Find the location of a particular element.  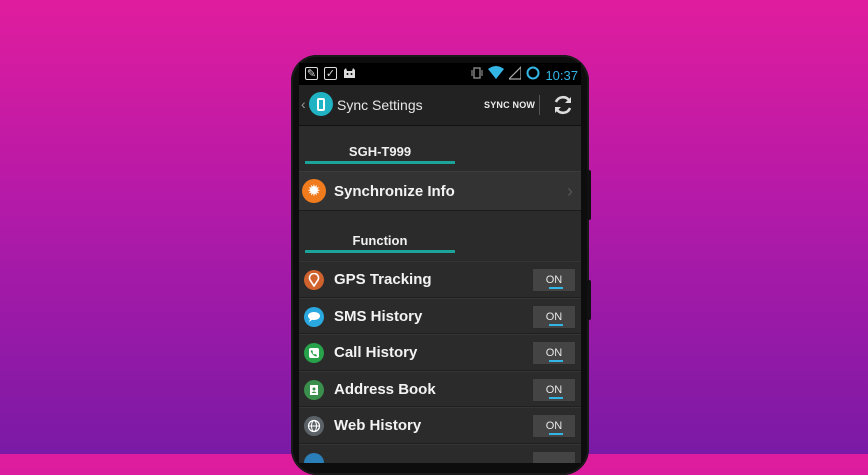

list-item-label: Address Book is located at coordinates (385, 389).